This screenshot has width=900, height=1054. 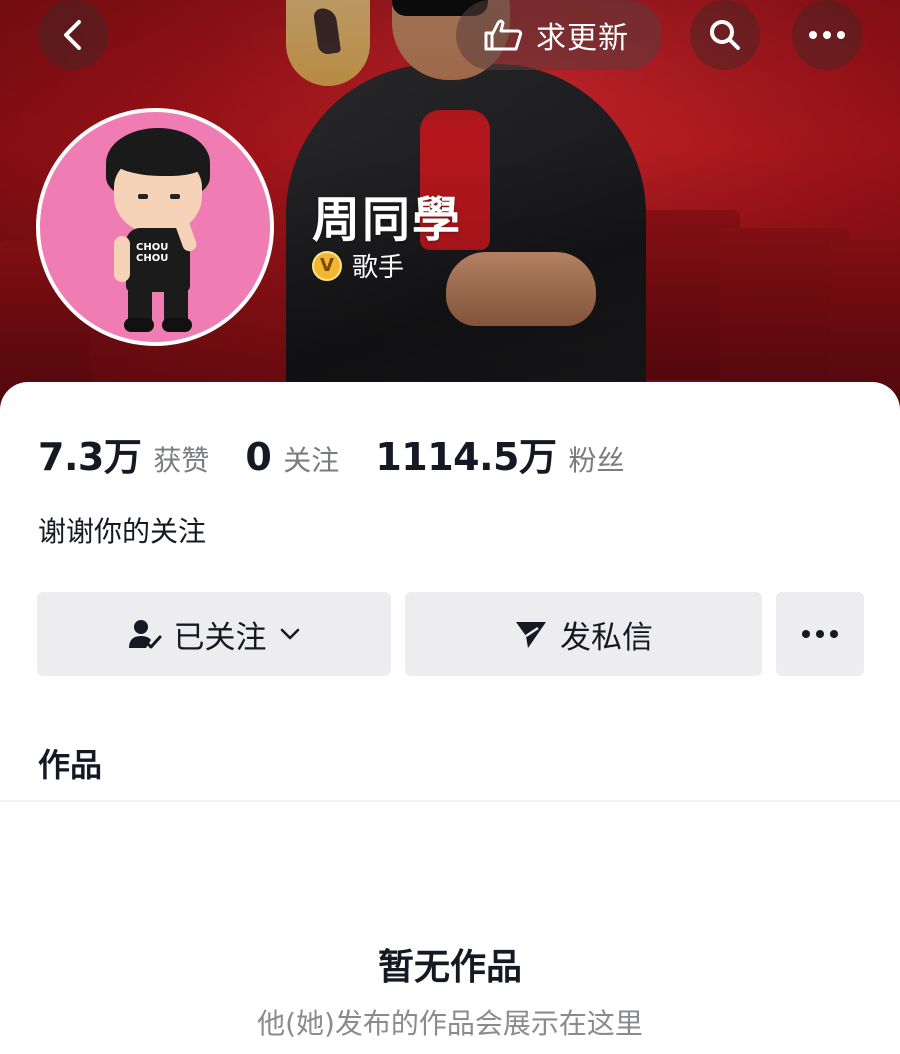 What do you see at coordinates (155, 227) in the screenshot?
I see `avatar` at bounding box center [155, 227].